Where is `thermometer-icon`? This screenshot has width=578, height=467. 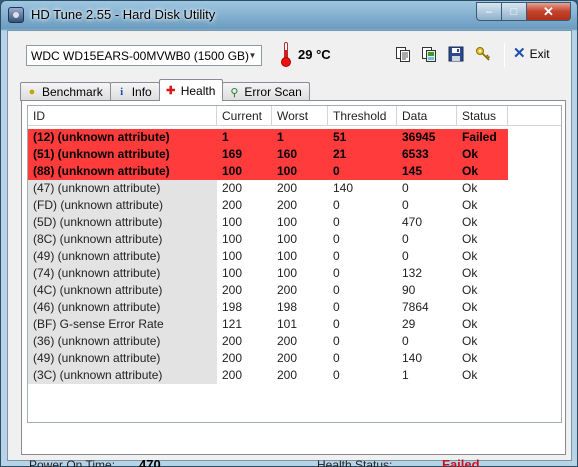
thermometer-icon is located at coordinates (286, 54).